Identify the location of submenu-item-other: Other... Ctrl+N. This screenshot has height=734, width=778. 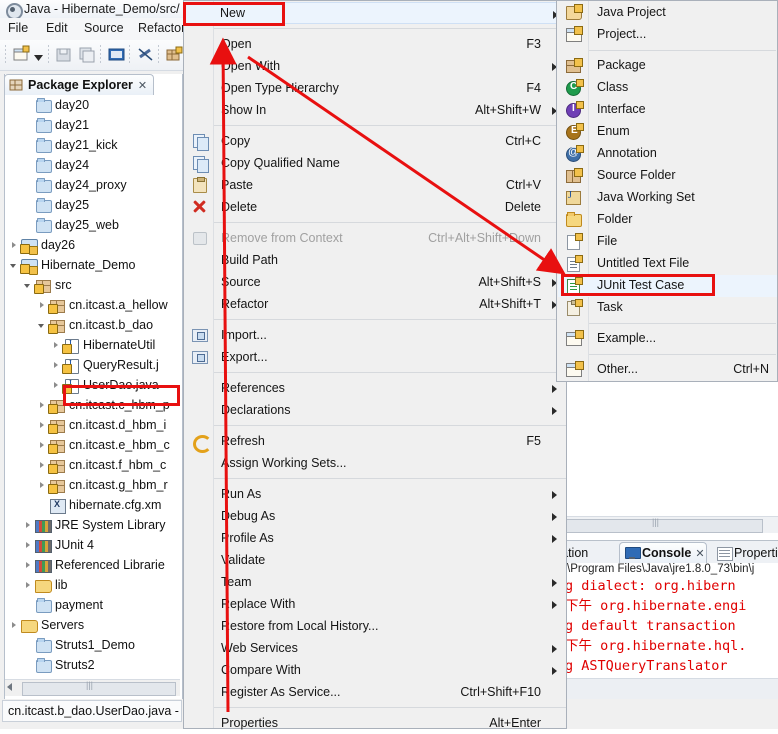
(667, 370).